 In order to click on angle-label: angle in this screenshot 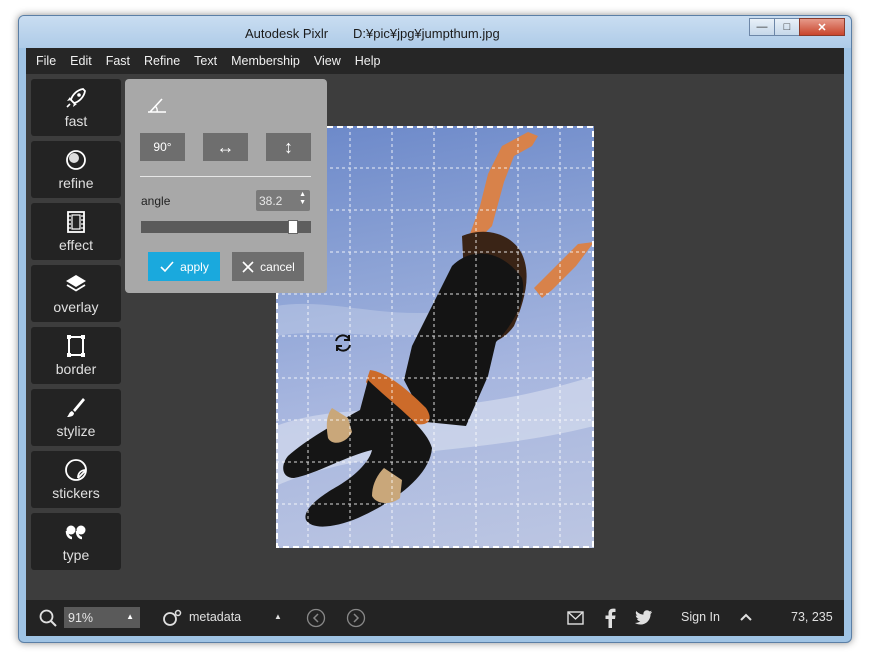, I will do `click(156, 201)`.